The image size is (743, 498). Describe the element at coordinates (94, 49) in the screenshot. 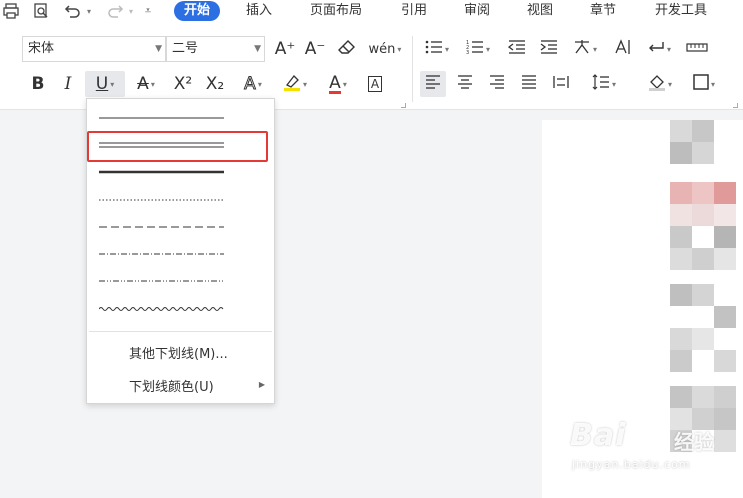

I see `font-name-combo: 宋体 ▼` at that location.